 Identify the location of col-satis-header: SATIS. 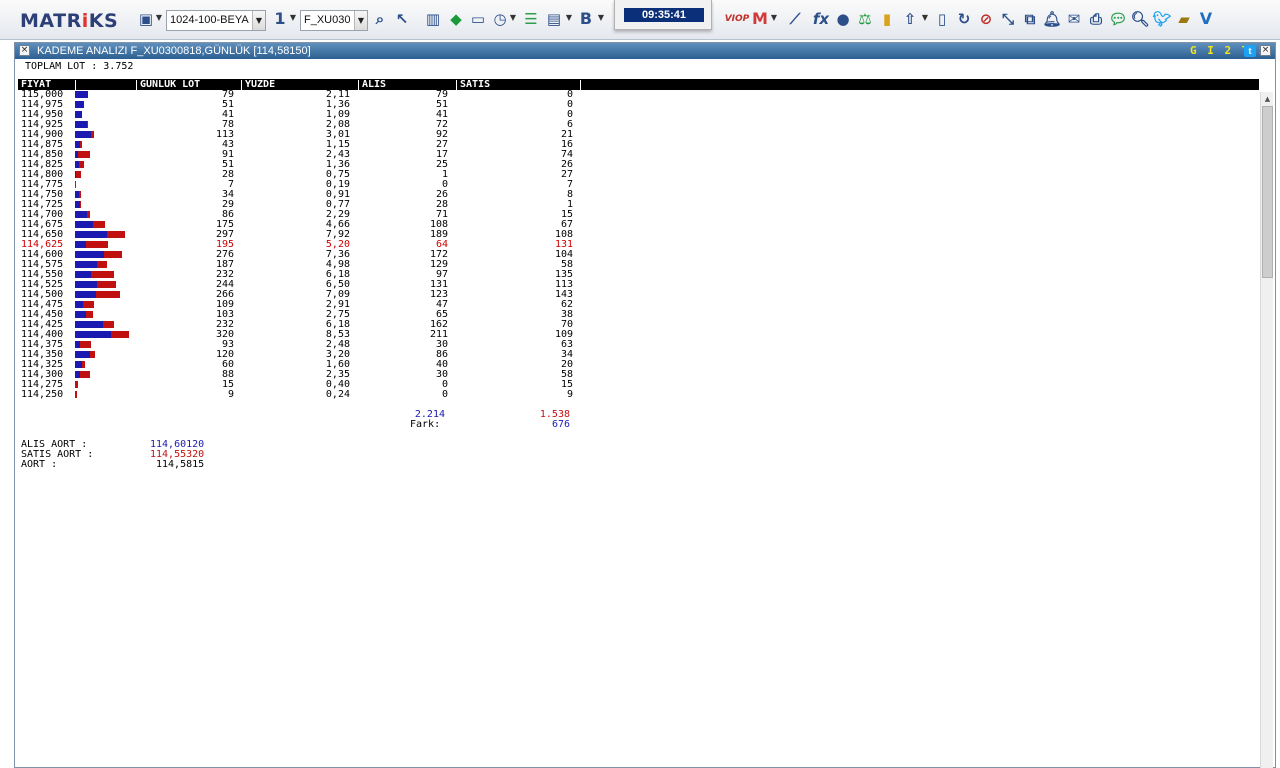
(518, 85).